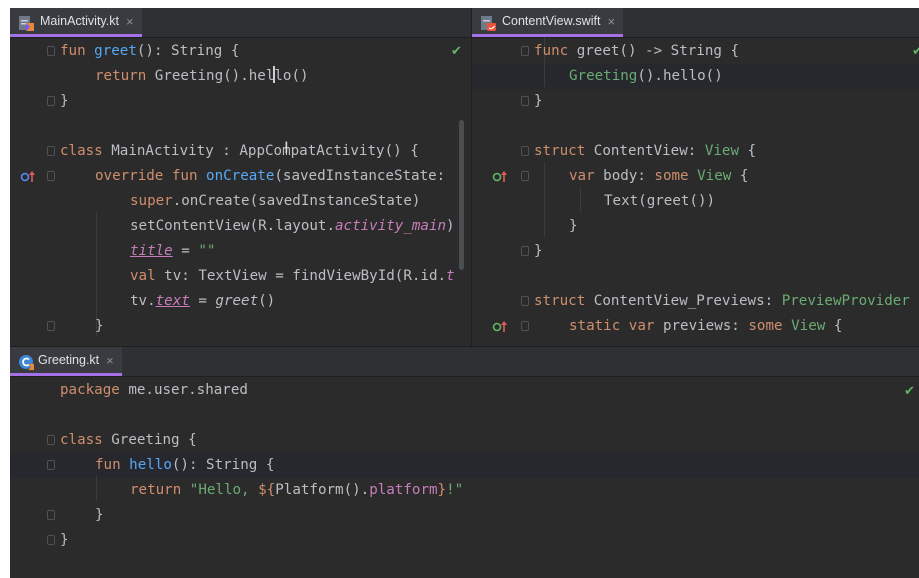  Describe the element at coordinates (292, 226) in the screenshot. I see `code-line: setContentView(R.layout.activity_main)` at that location.